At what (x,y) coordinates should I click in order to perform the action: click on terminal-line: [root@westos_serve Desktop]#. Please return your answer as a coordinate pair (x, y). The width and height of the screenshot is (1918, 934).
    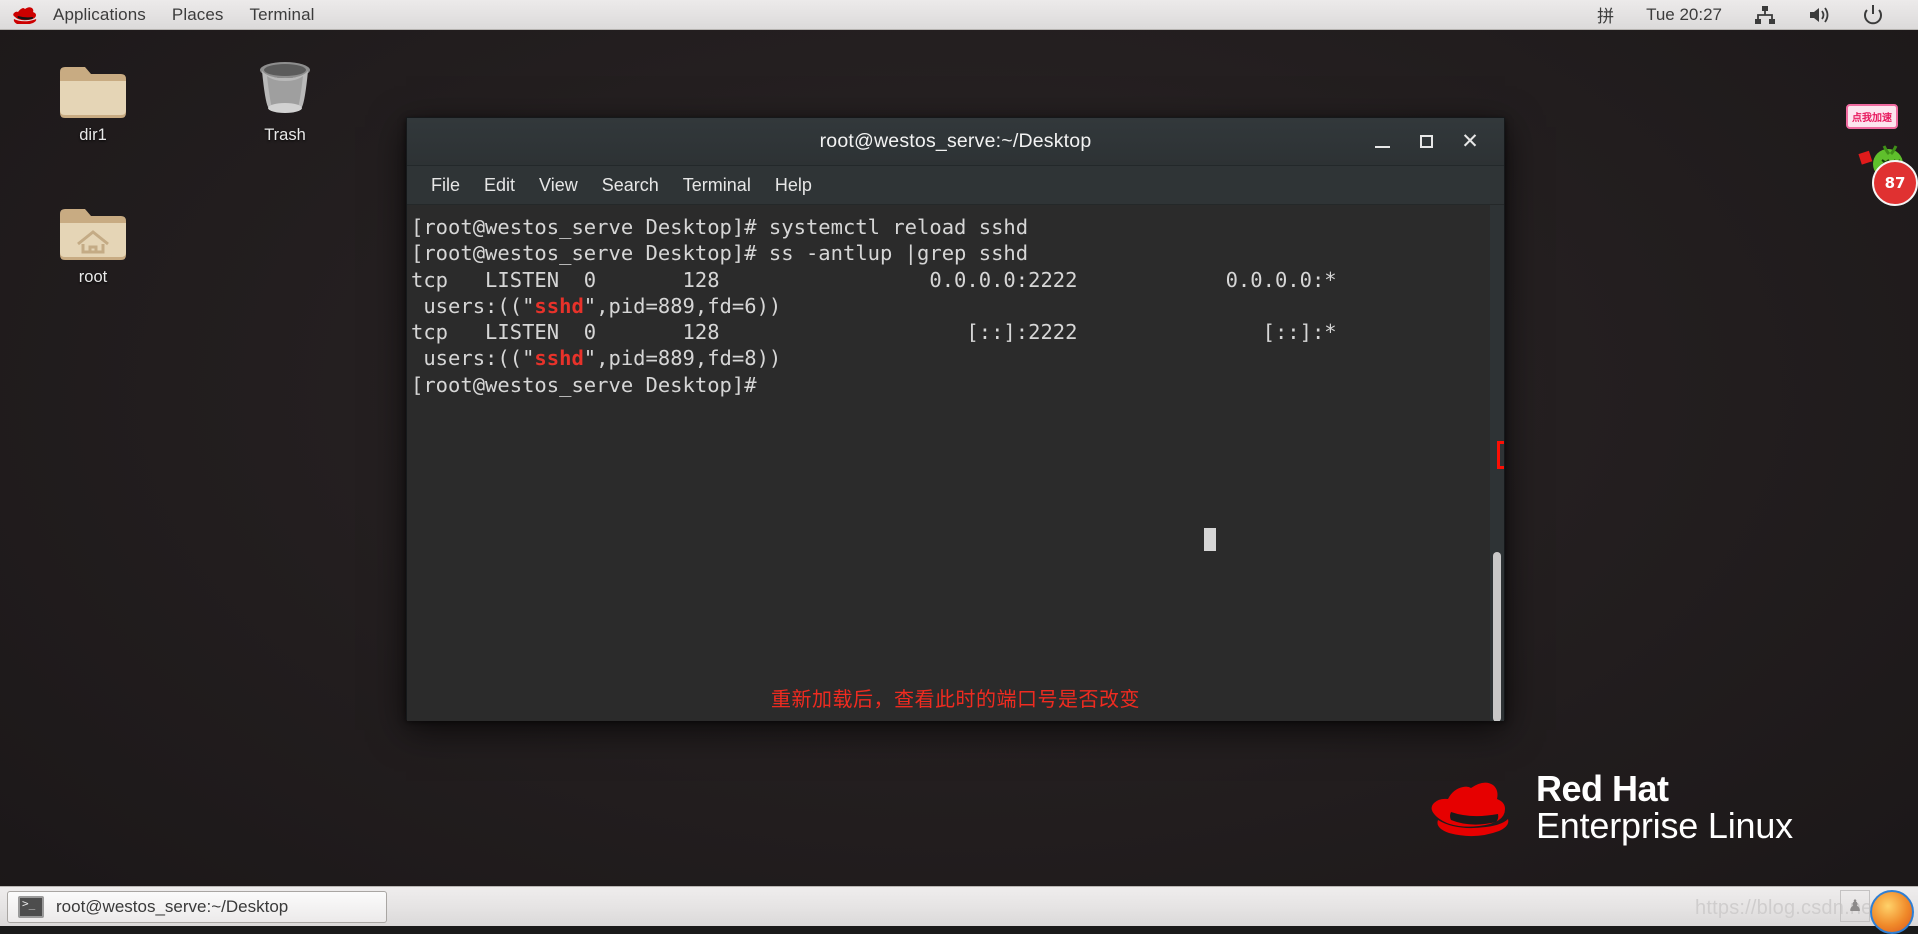
    Looking at the image, I should click on (590, 384).